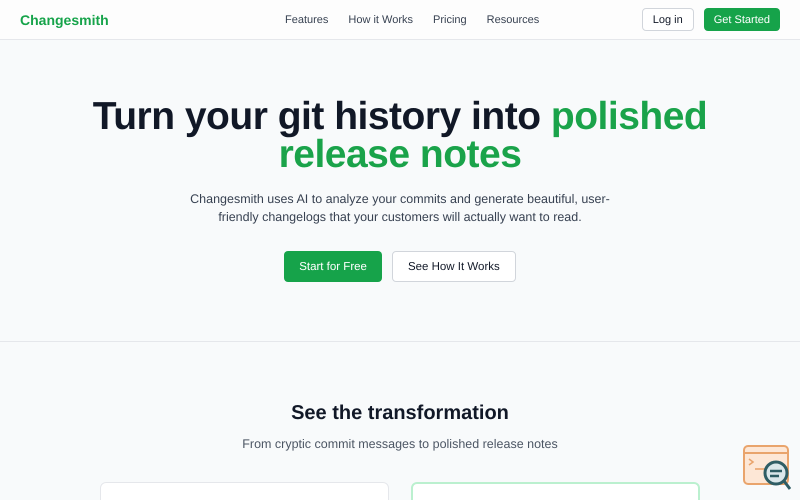 Image resolution: width=800 pixels, height=500 pixels. Describe the element at coordinates (513, 20) in the screenshot. I see `nav-link: Resources` at that location.